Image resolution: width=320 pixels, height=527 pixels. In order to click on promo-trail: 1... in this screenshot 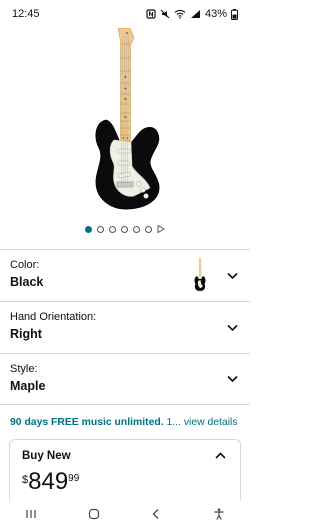, I will do `click(172, 422)`.